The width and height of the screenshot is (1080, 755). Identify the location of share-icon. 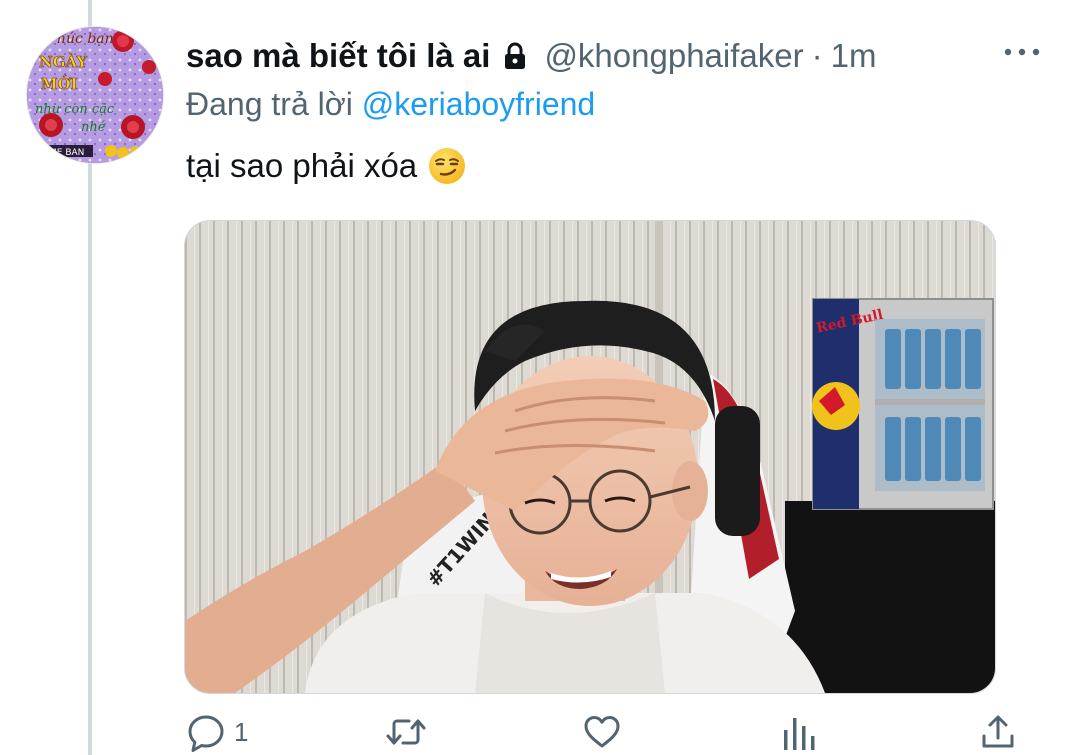
(998, 732).